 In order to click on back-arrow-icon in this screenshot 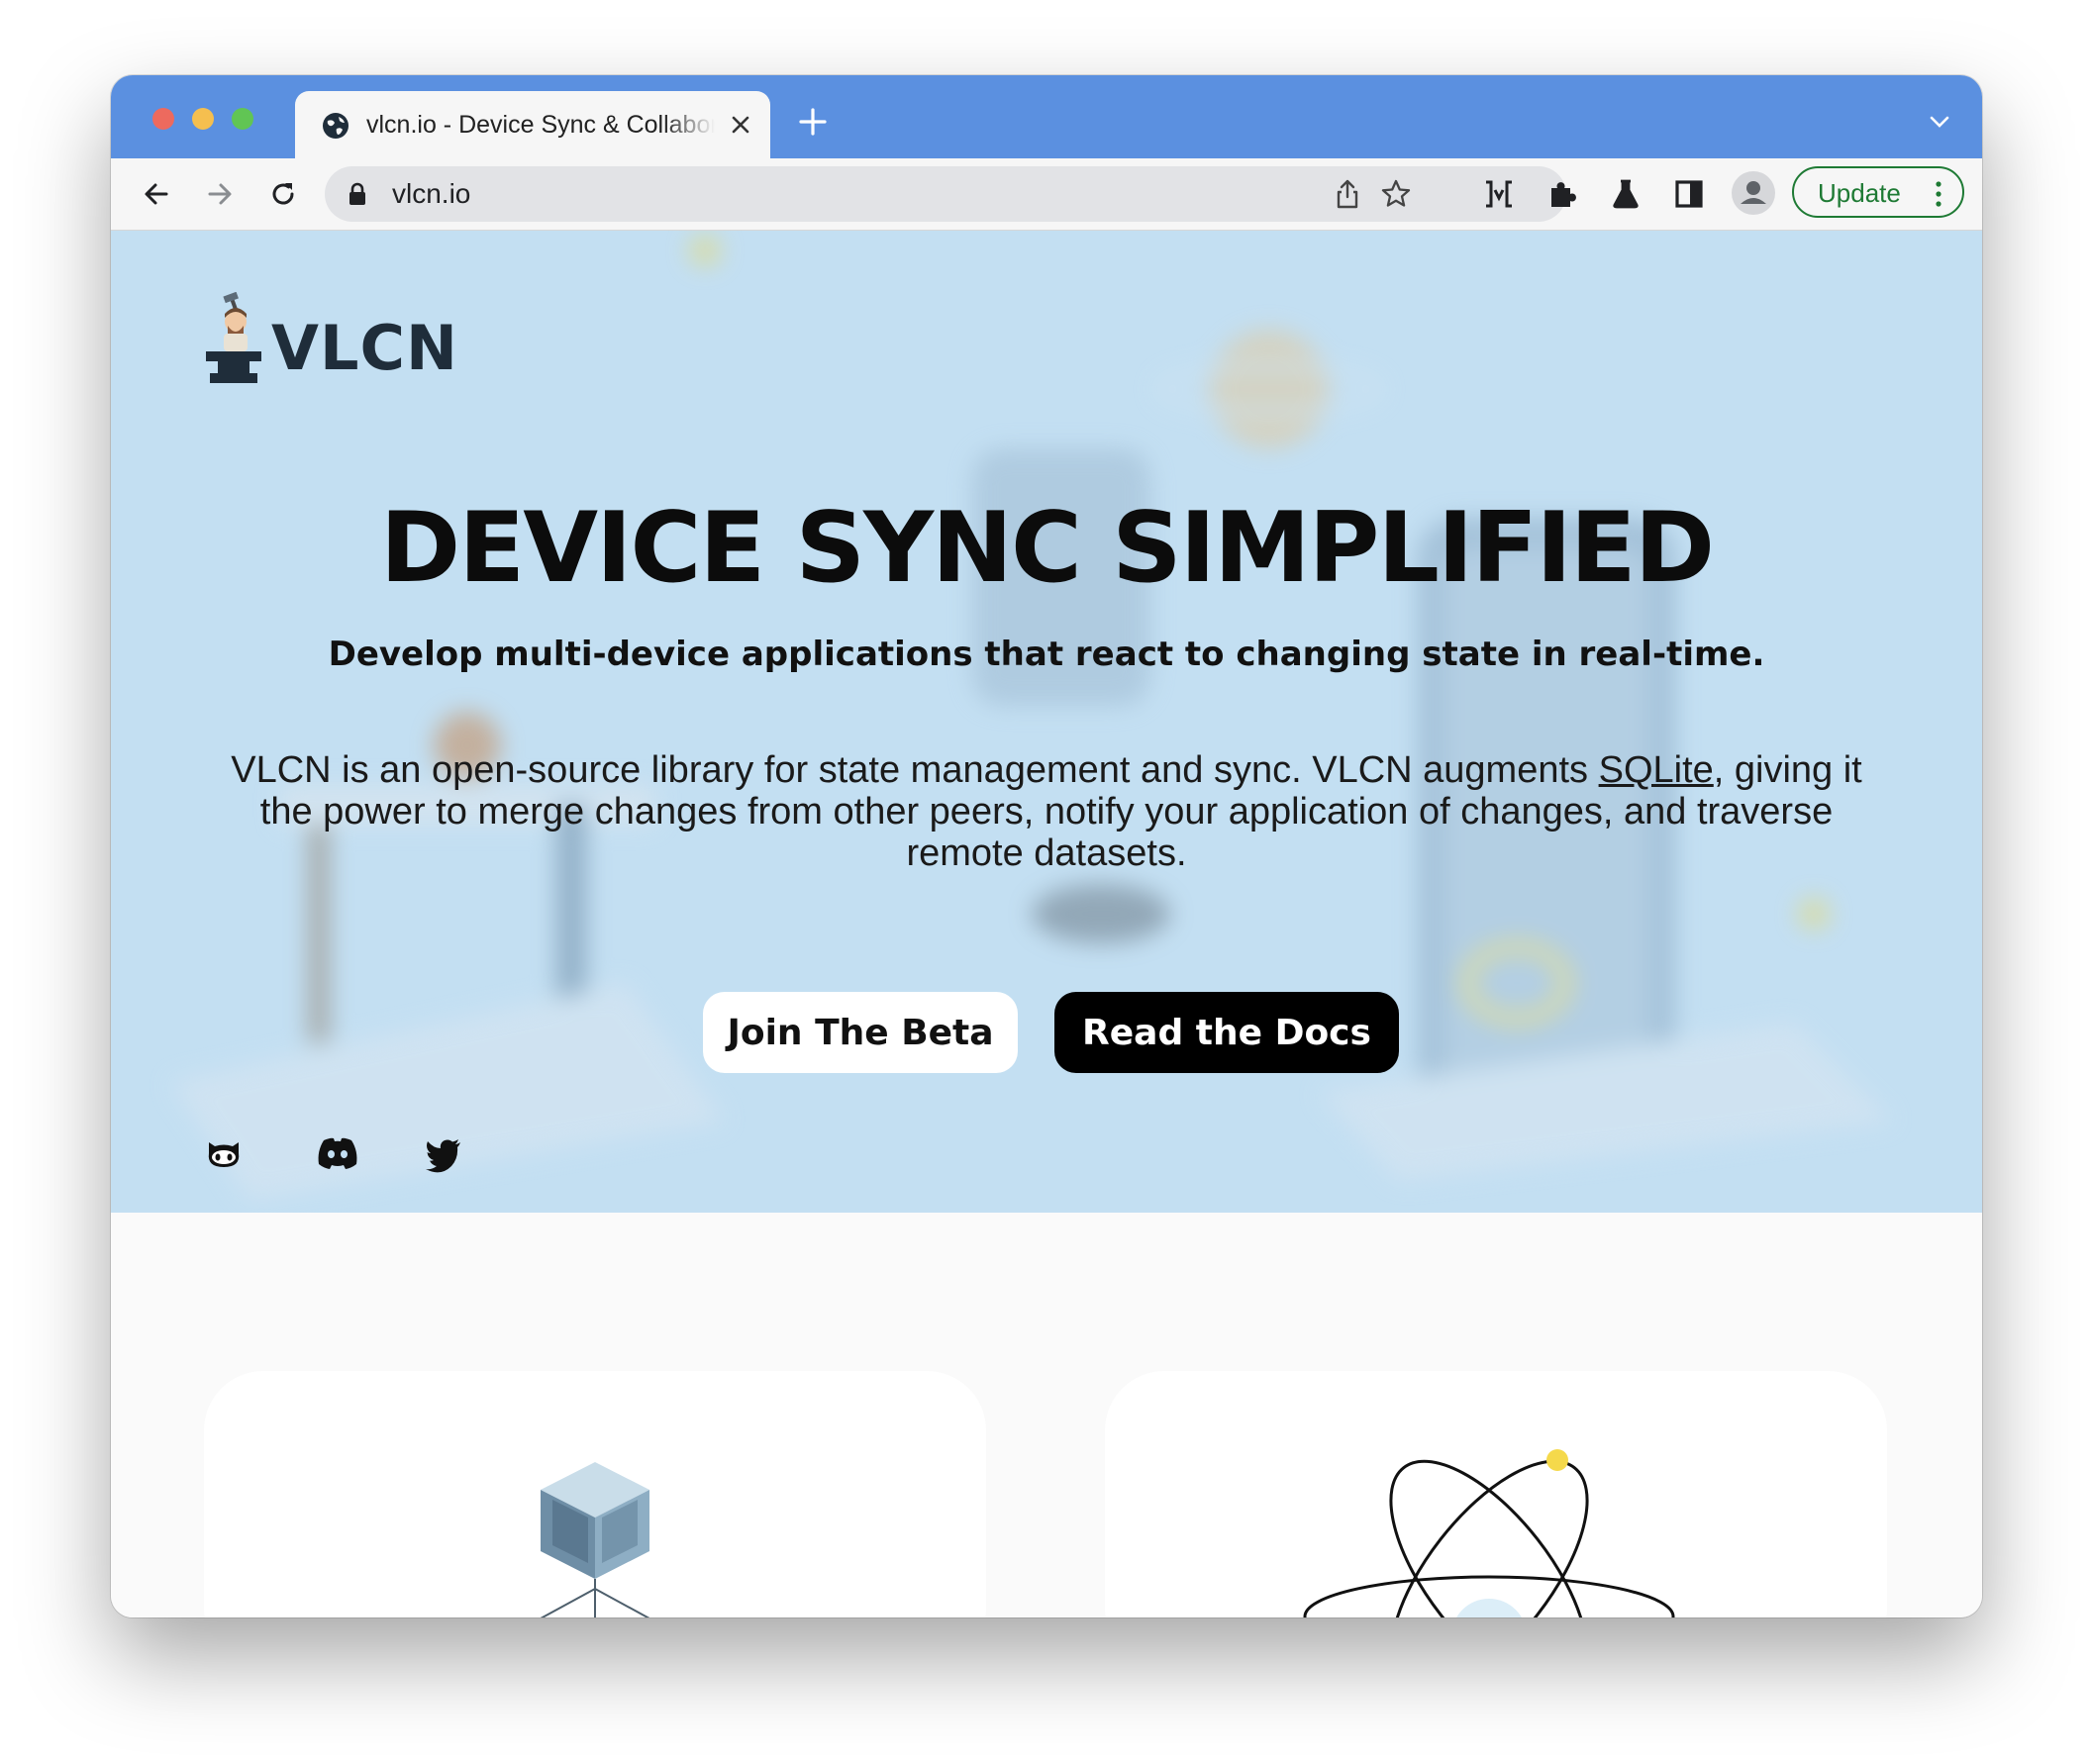, I will do `click(156, 194)`.